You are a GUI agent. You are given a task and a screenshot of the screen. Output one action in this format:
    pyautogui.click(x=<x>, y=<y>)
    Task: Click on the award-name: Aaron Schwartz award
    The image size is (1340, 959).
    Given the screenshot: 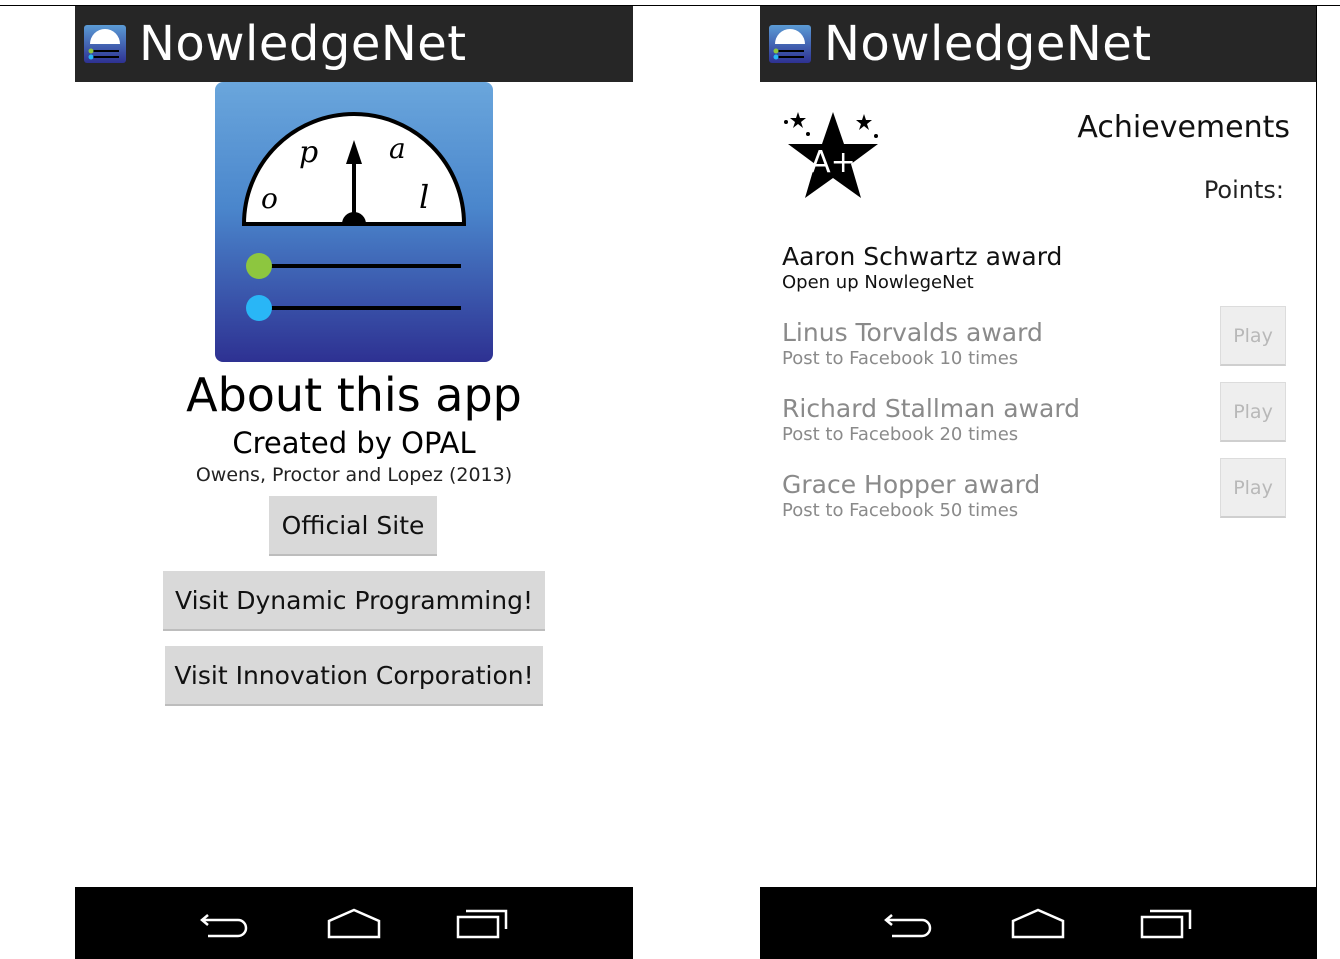 What is the action you would take?
    pyautogui.click(x=922, y=256)
    